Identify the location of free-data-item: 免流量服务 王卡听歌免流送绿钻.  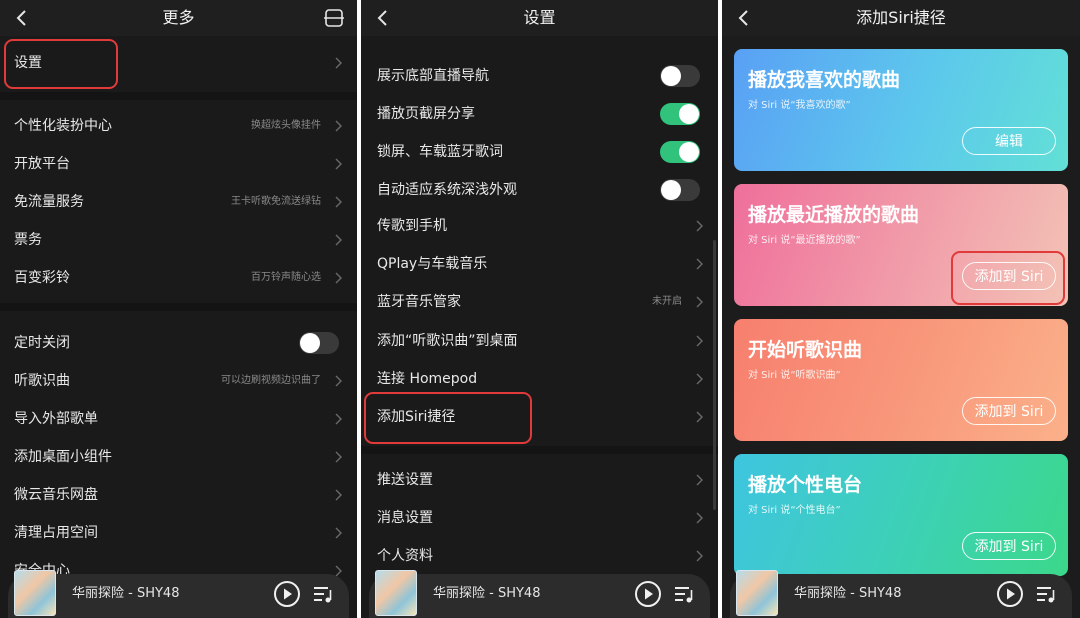
(178, 202).